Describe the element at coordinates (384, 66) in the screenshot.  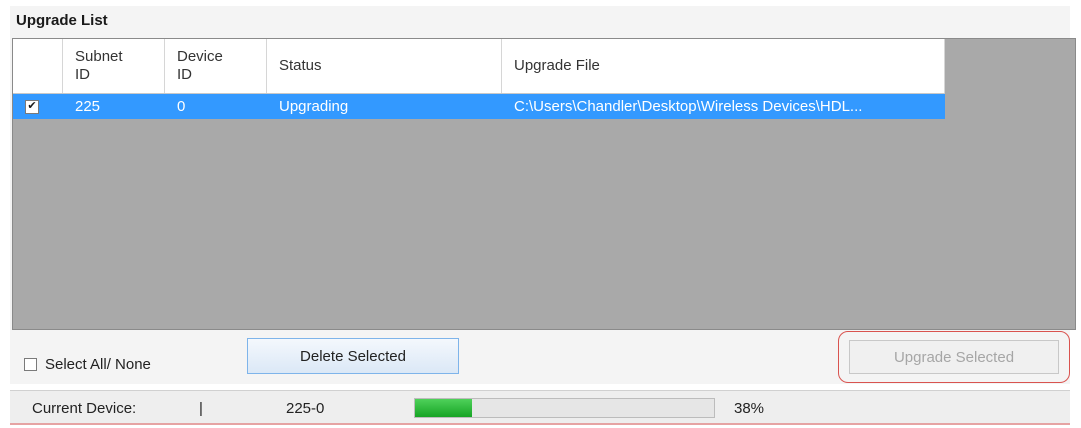
I see `header-status: Status` at that location.